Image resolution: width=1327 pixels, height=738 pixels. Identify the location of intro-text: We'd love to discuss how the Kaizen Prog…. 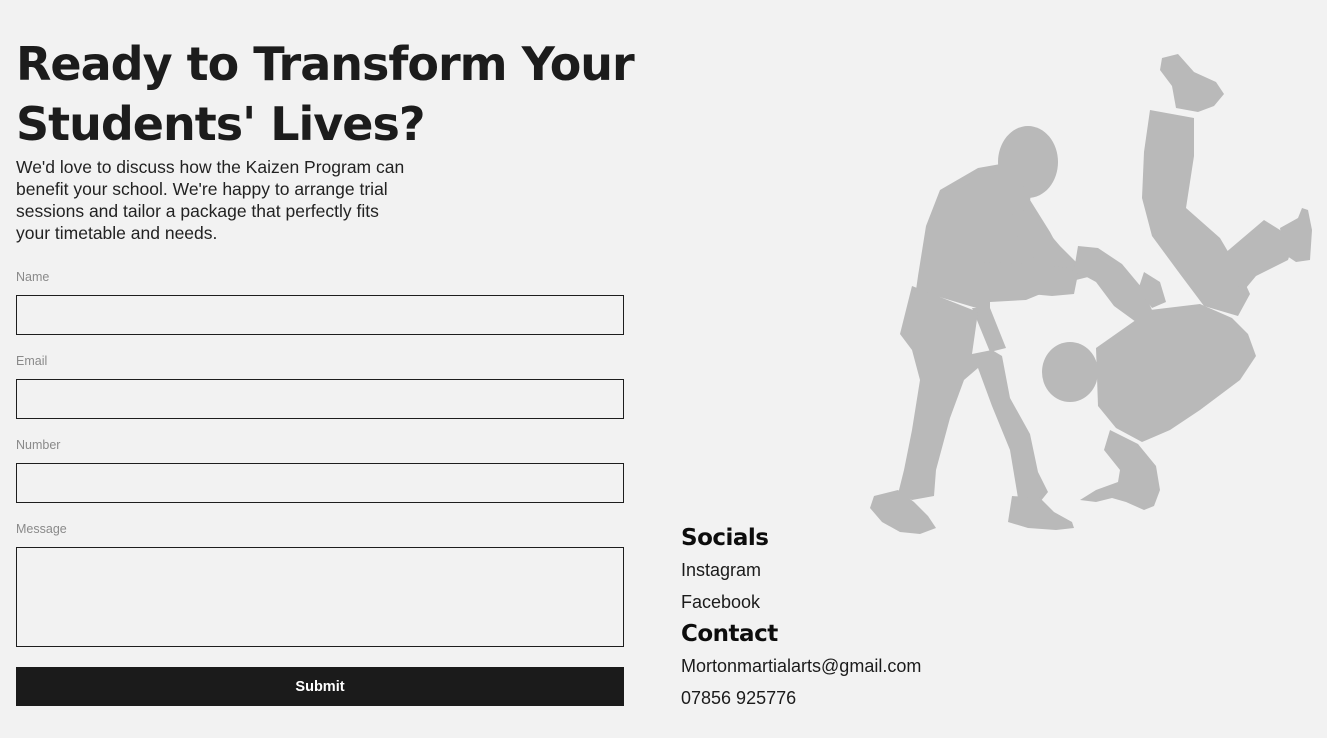
(210, 200).